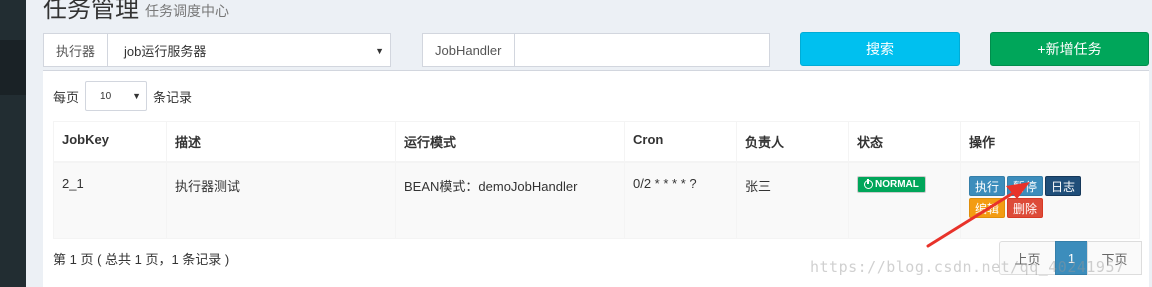 This screenshot has height=287, width=1152. What do you see at coordinates (165, 51) in the screenshot?
I see `executor-select-value: job运行服务器` at bounding box center [165, 51].